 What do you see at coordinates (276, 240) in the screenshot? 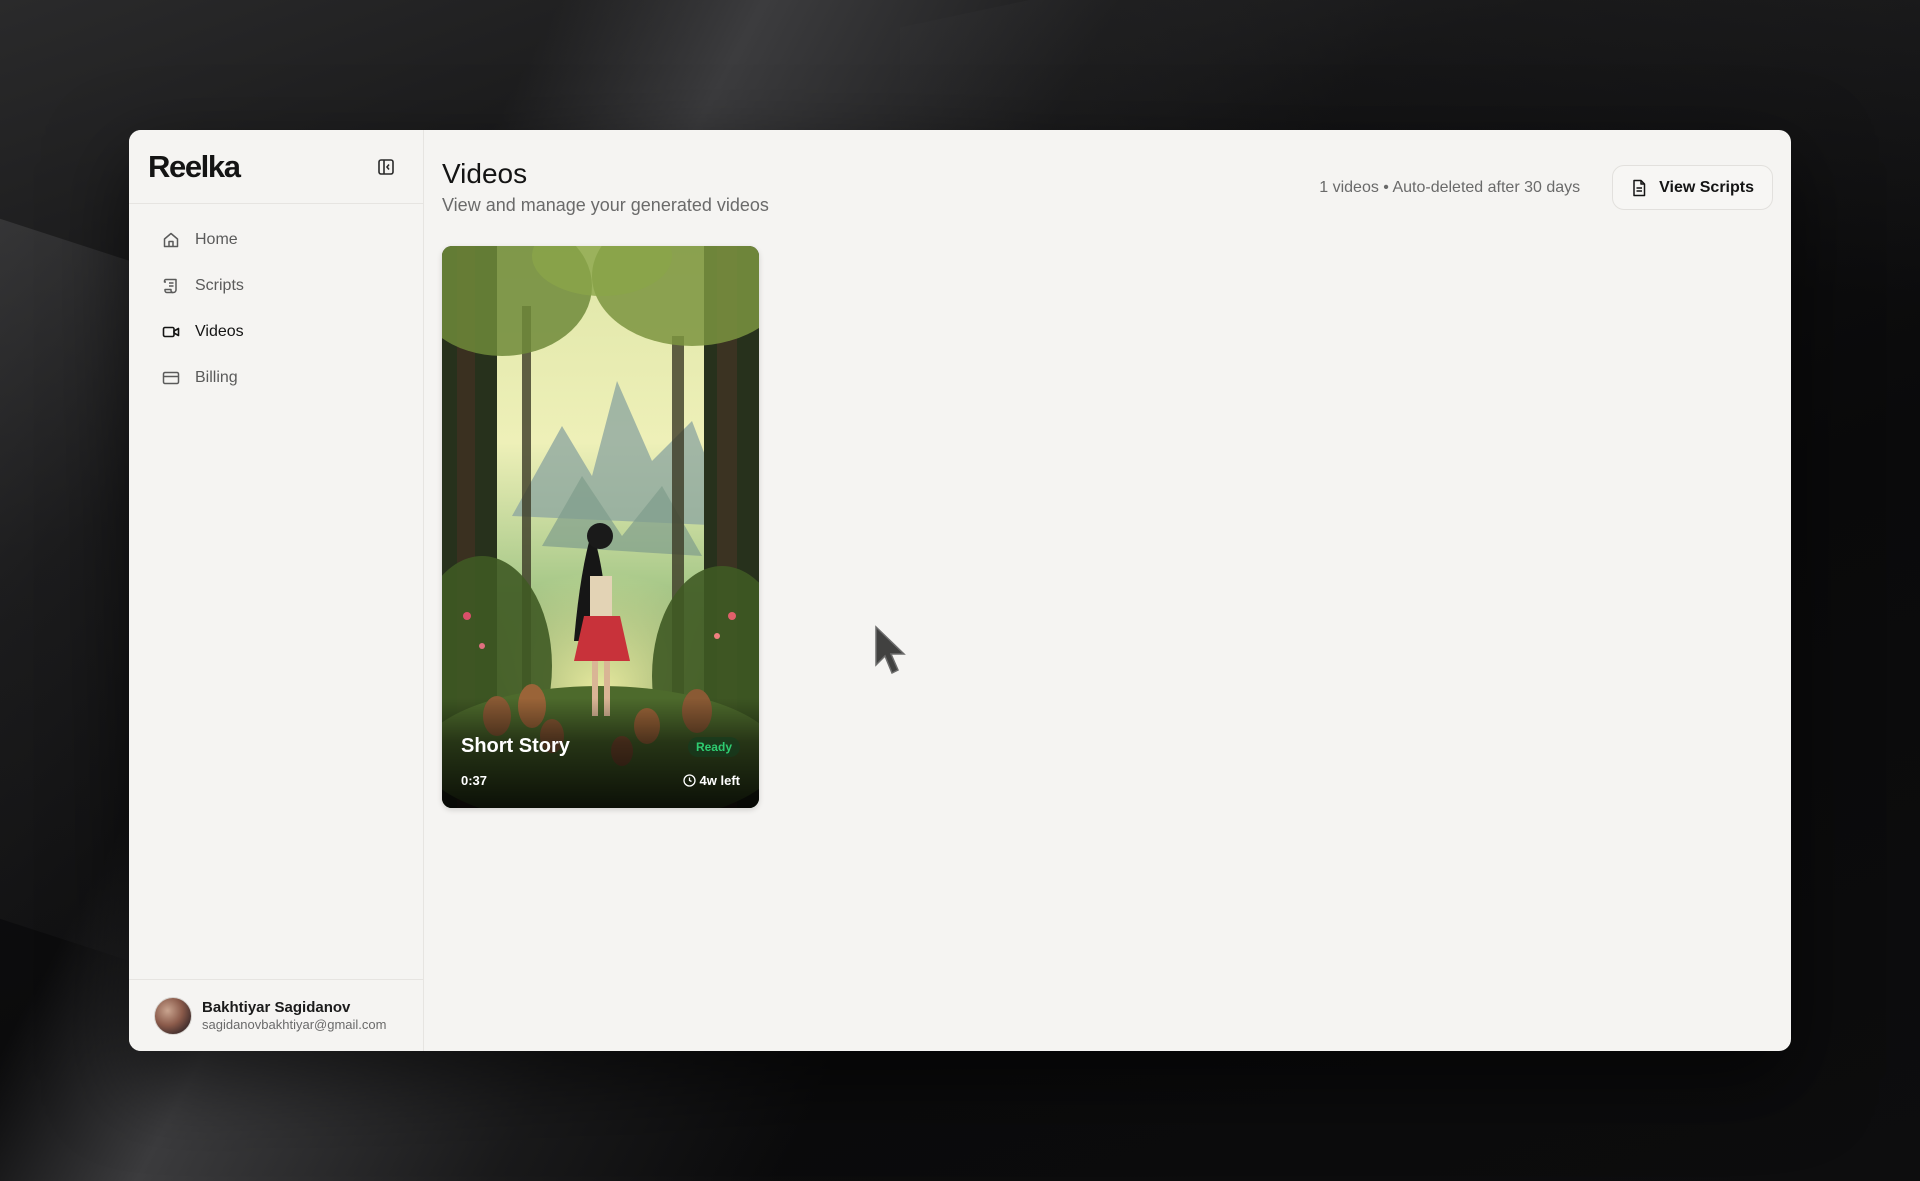
I see `sidebar-item-home: Home` at bounding box center [276, 240].